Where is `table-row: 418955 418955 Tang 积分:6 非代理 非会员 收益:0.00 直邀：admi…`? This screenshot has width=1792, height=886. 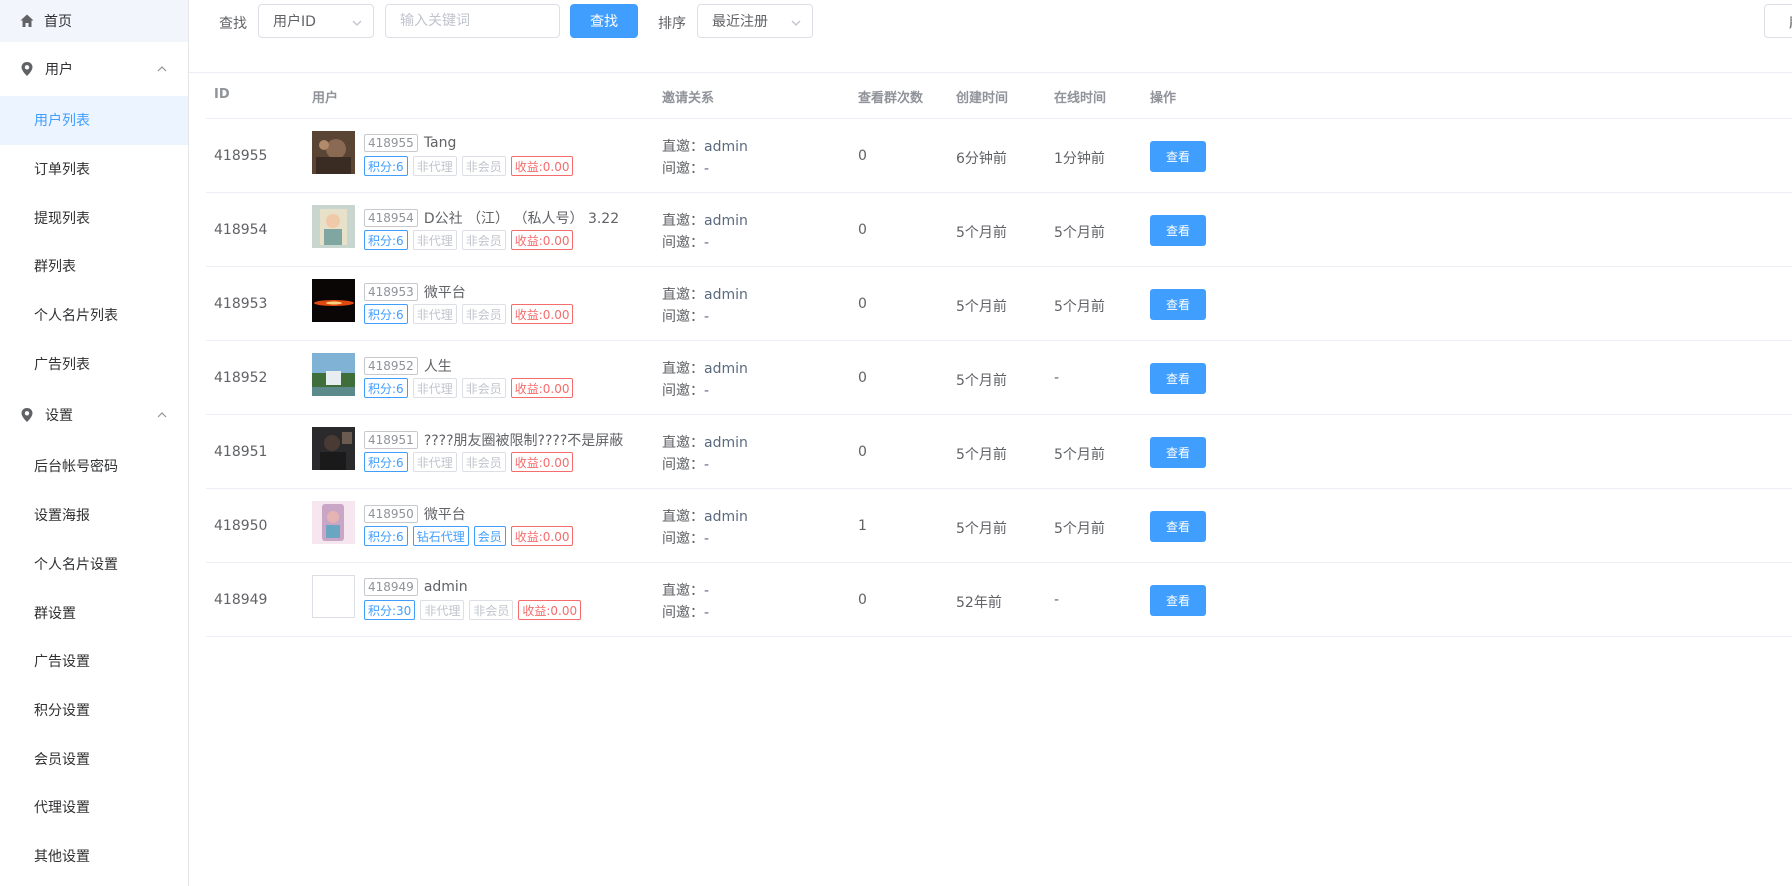
table-row: 418955 418955 Tang 积分:6 非代理 非会员 收益:0.00 直邀：admi… is located at coordinates (999, 156).